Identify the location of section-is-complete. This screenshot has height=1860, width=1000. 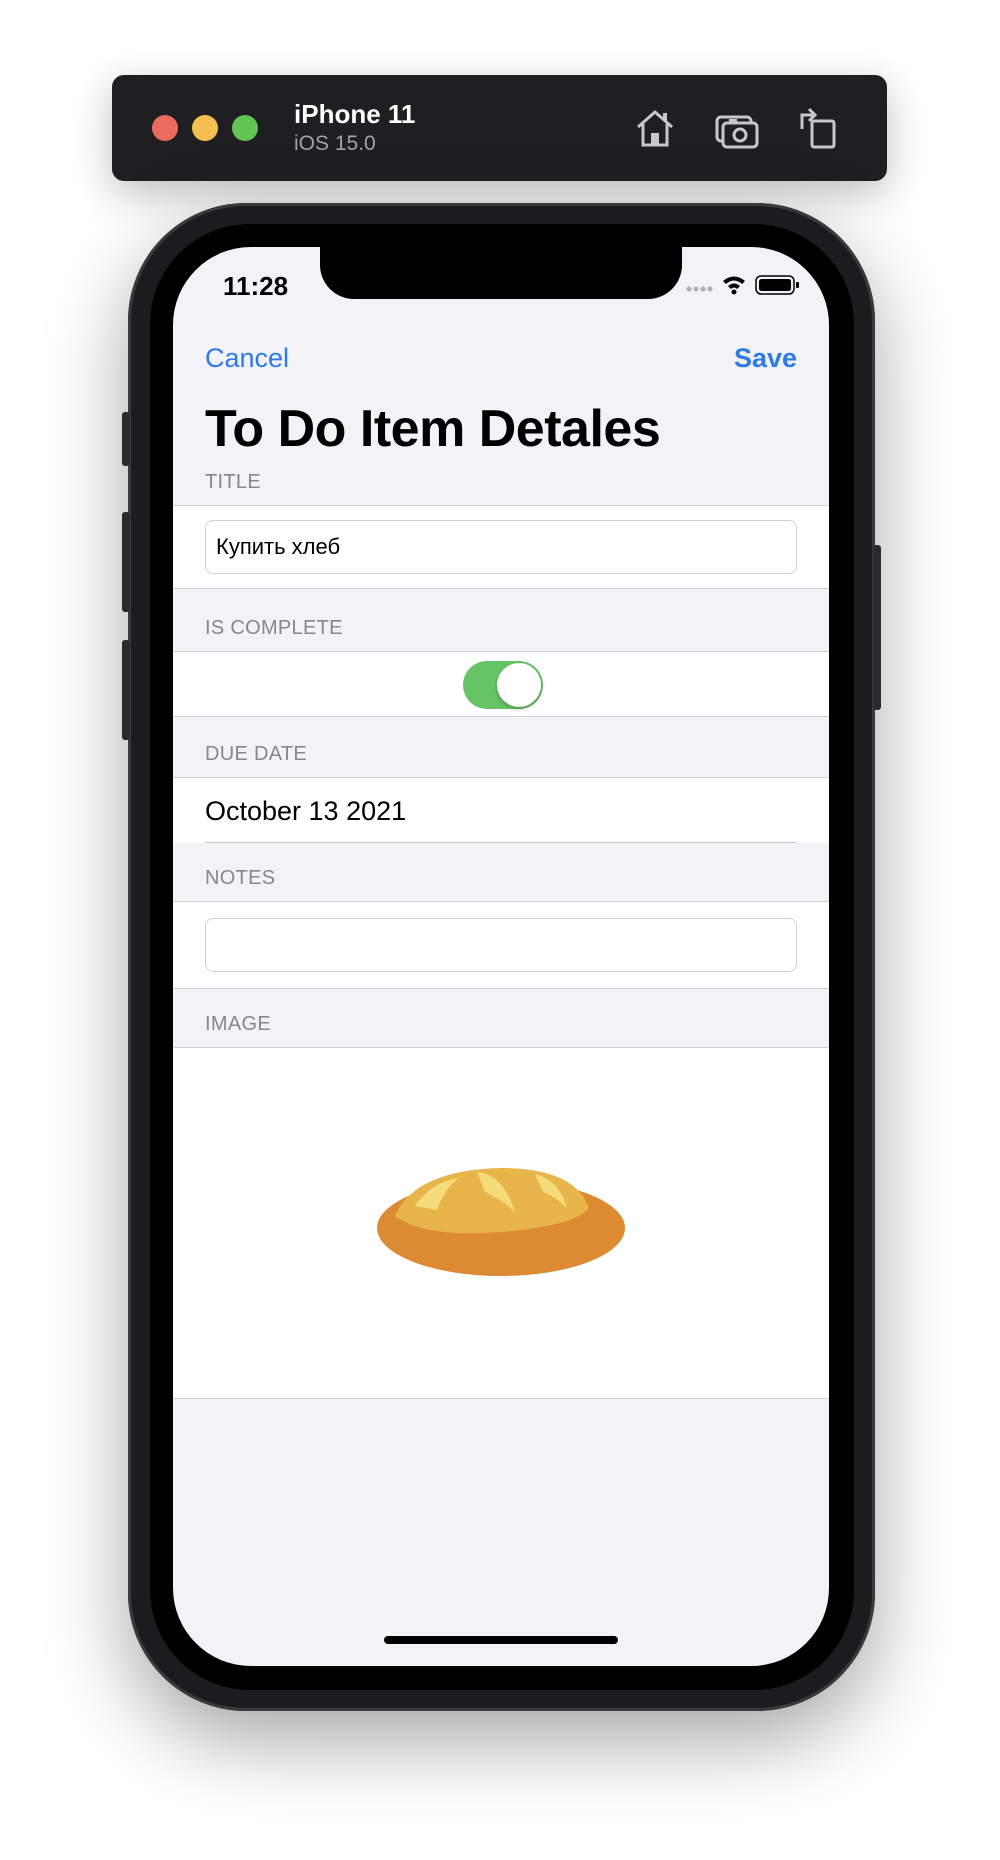
(501, 684).